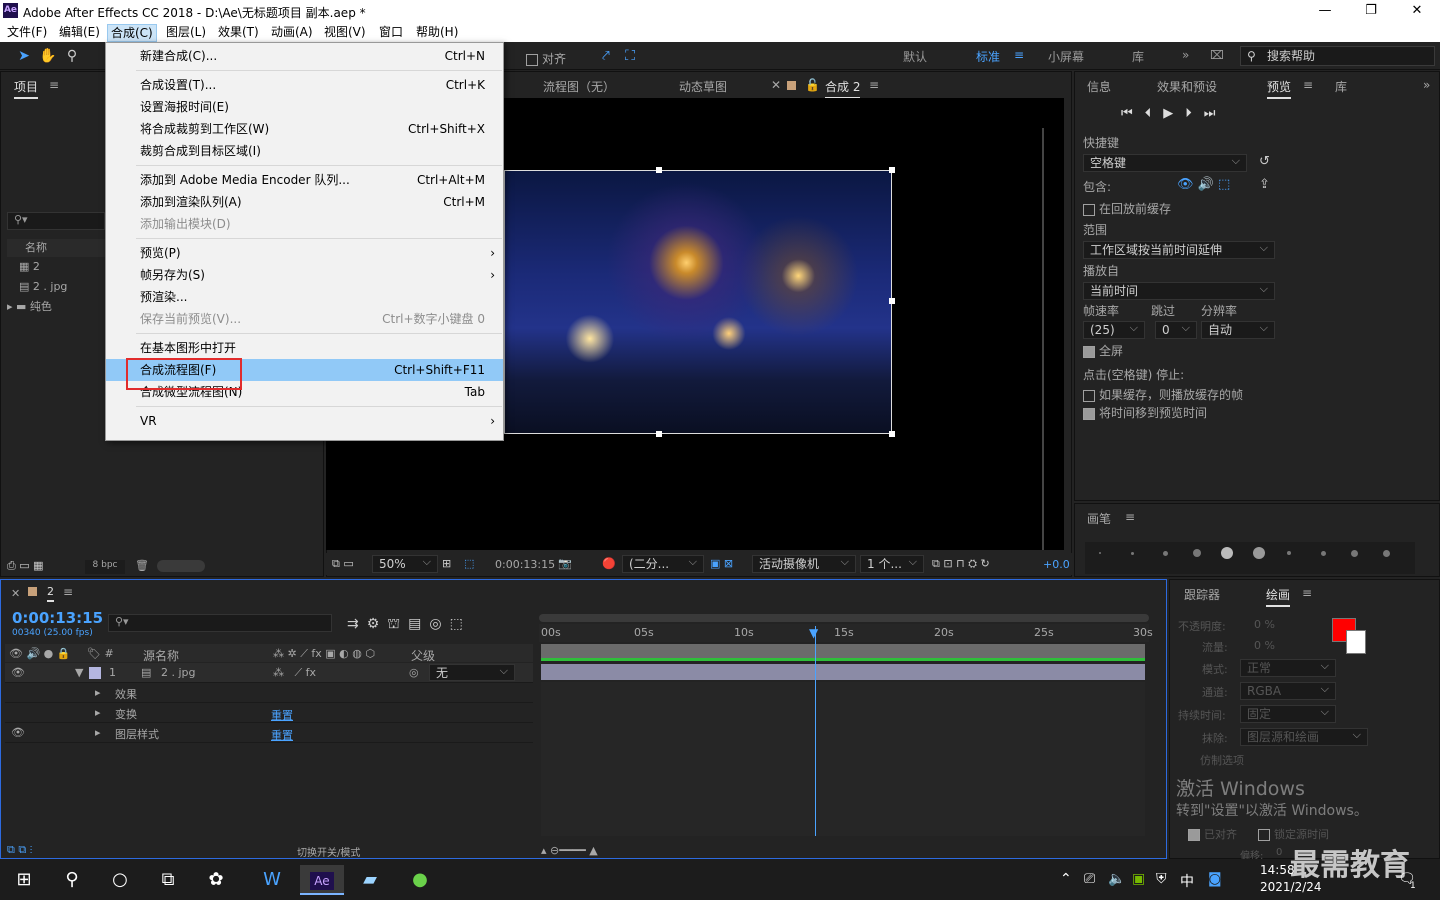 This screenshot has width=1440, height=900. I want to click on toggle-switches-modes: 切换开关/模式, so click(328, 851).